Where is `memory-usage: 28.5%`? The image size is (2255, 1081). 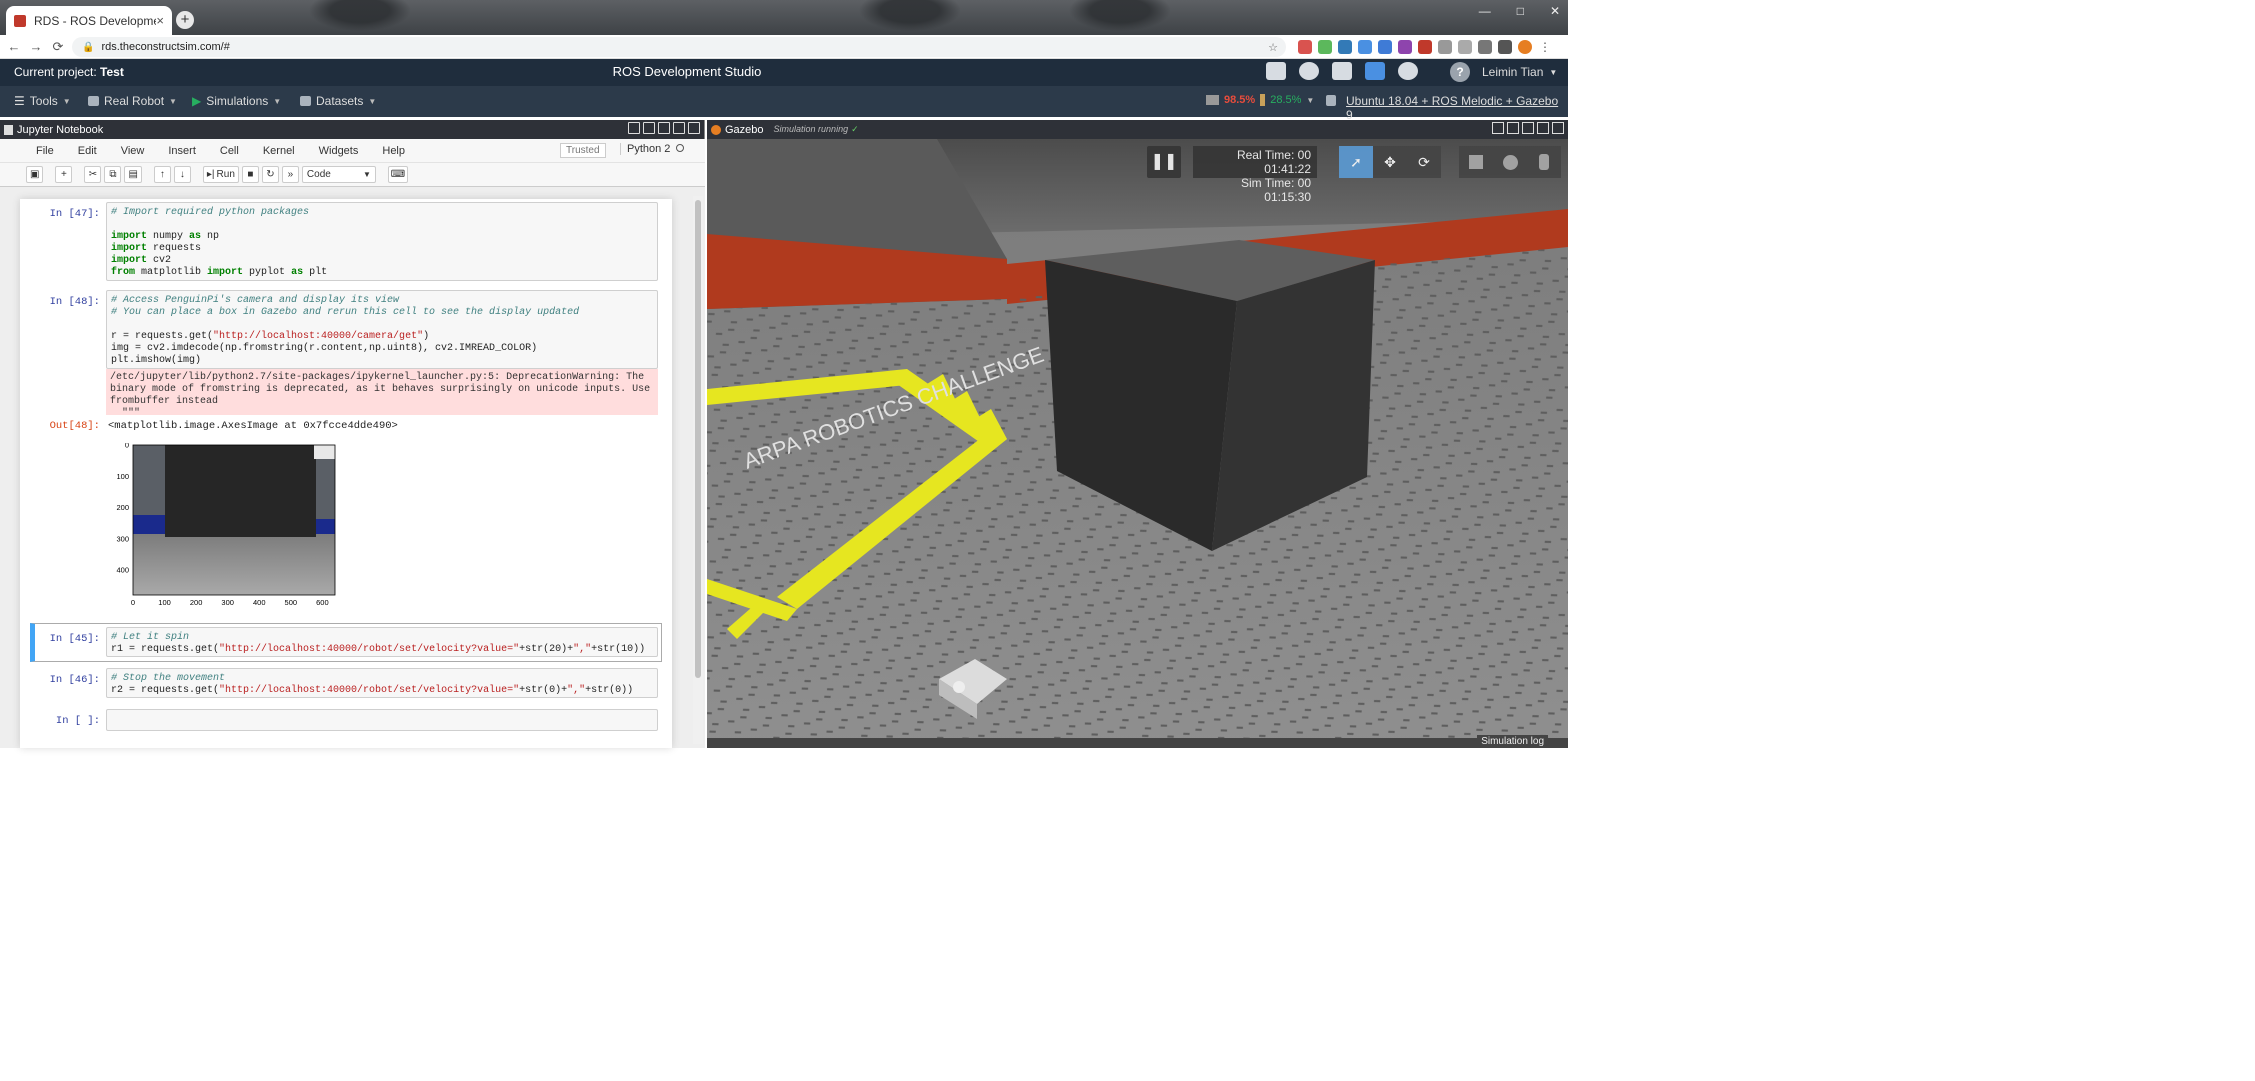 memory-usage: 28.5% is located at coordinates (1286, 100).